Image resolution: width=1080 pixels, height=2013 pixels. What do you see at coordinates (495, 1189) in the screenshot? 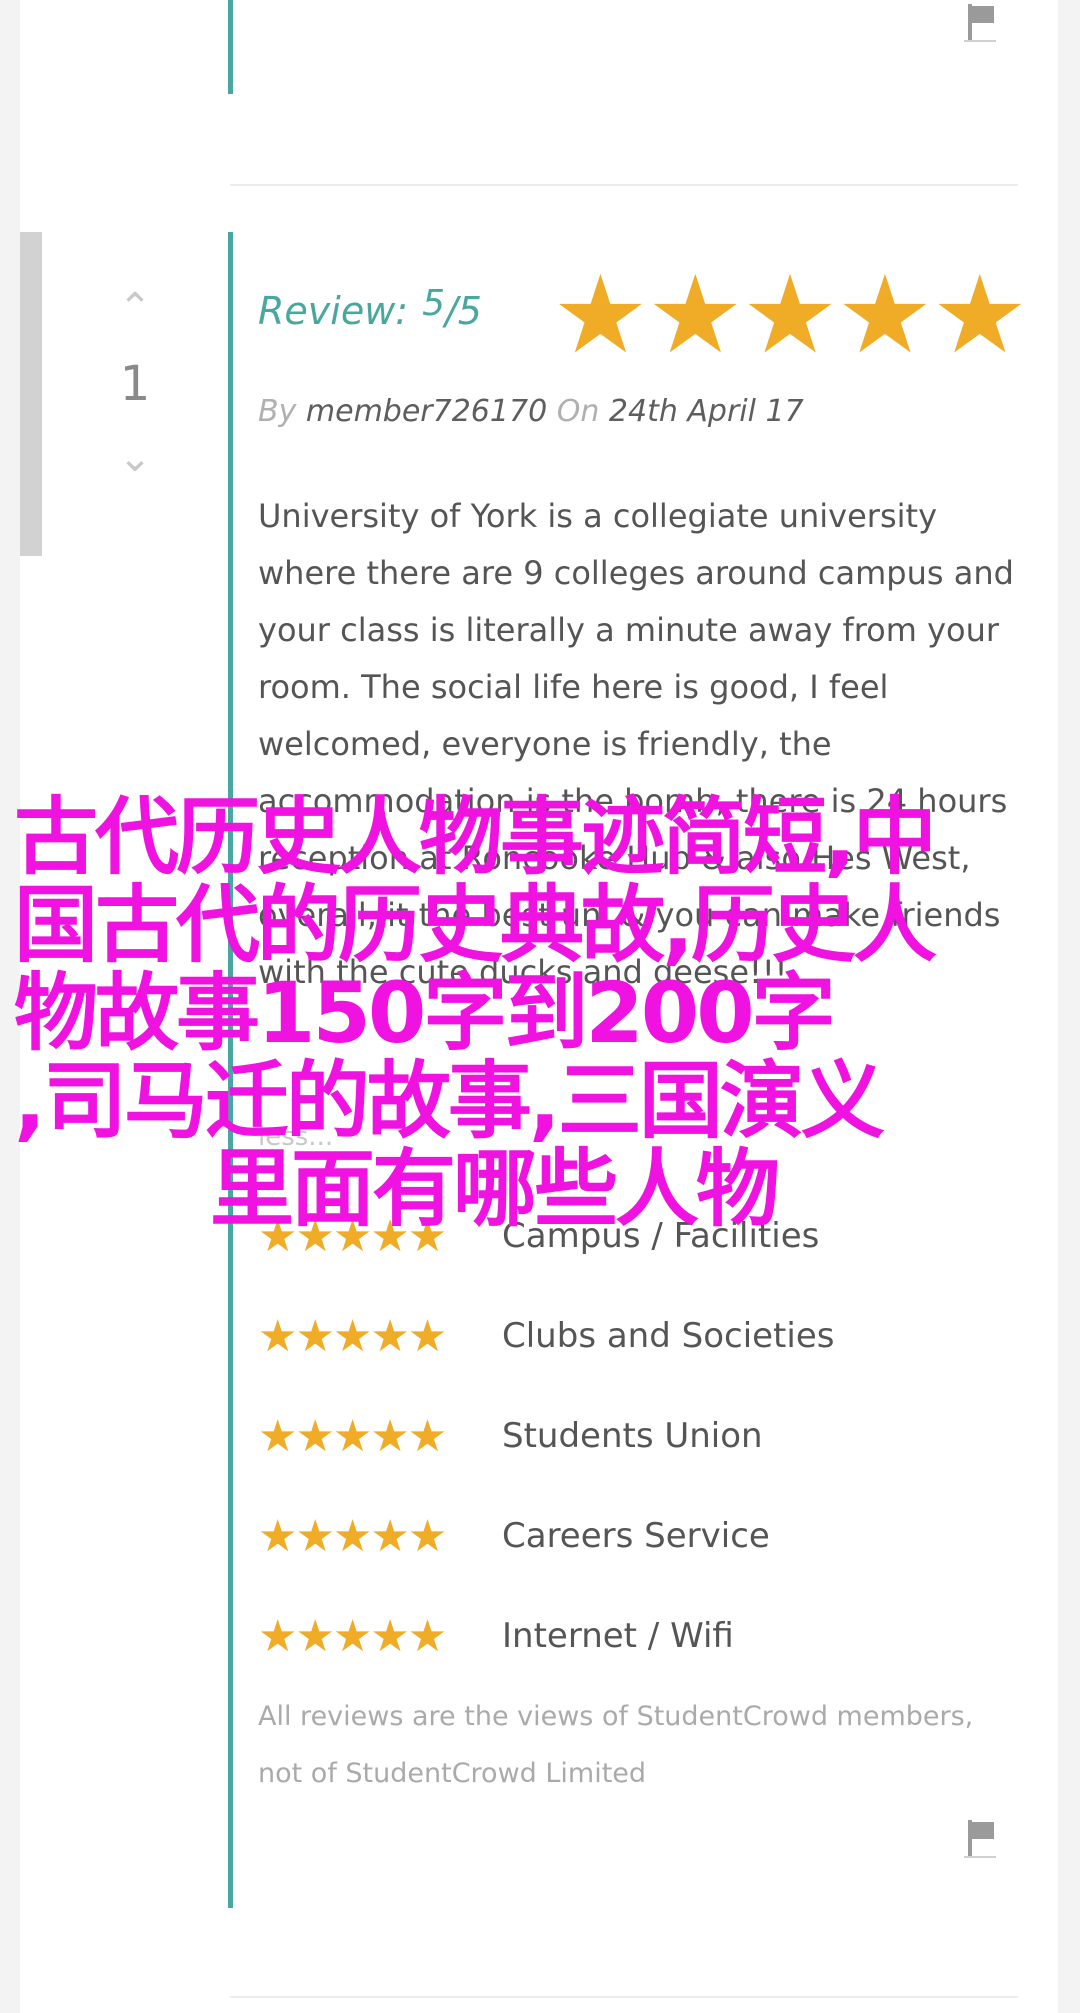
I see `overlay-line: 里面有哪些人物` at bounding box center [495, 1189].